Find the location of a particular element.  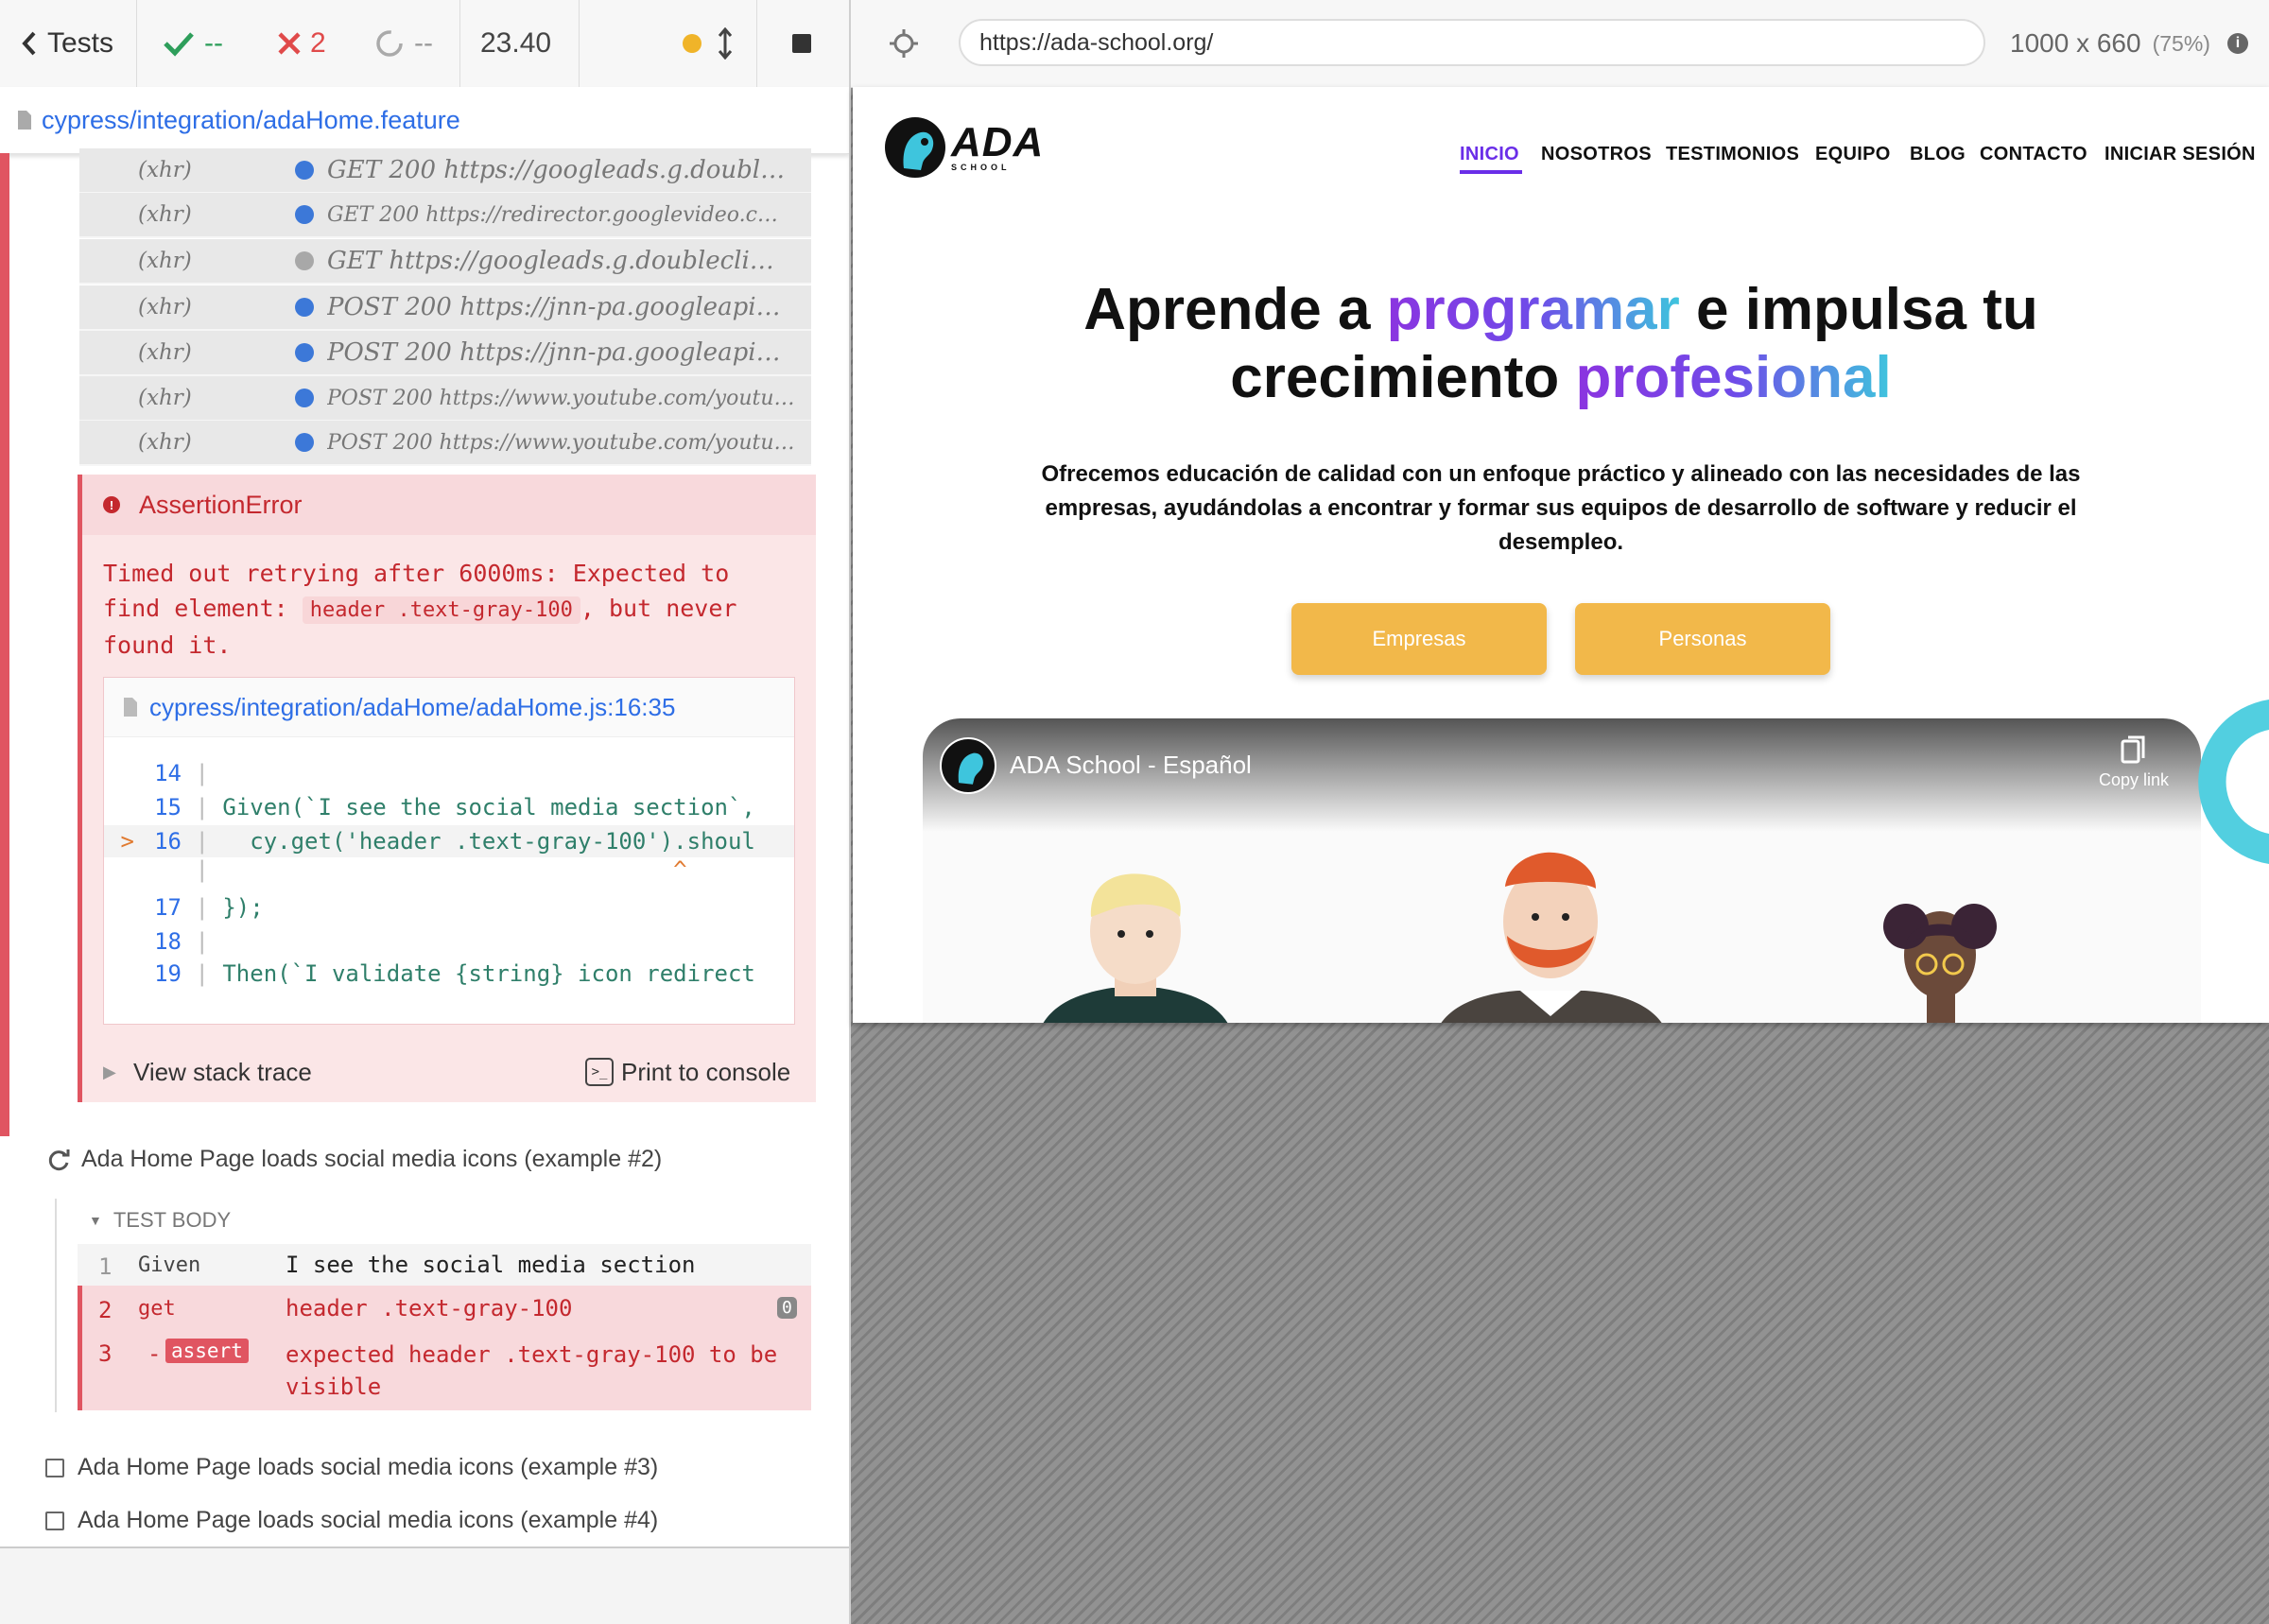

nav-iniciar-sesion: INICIAR SESIÓN is located at coordinates (2180, 154).